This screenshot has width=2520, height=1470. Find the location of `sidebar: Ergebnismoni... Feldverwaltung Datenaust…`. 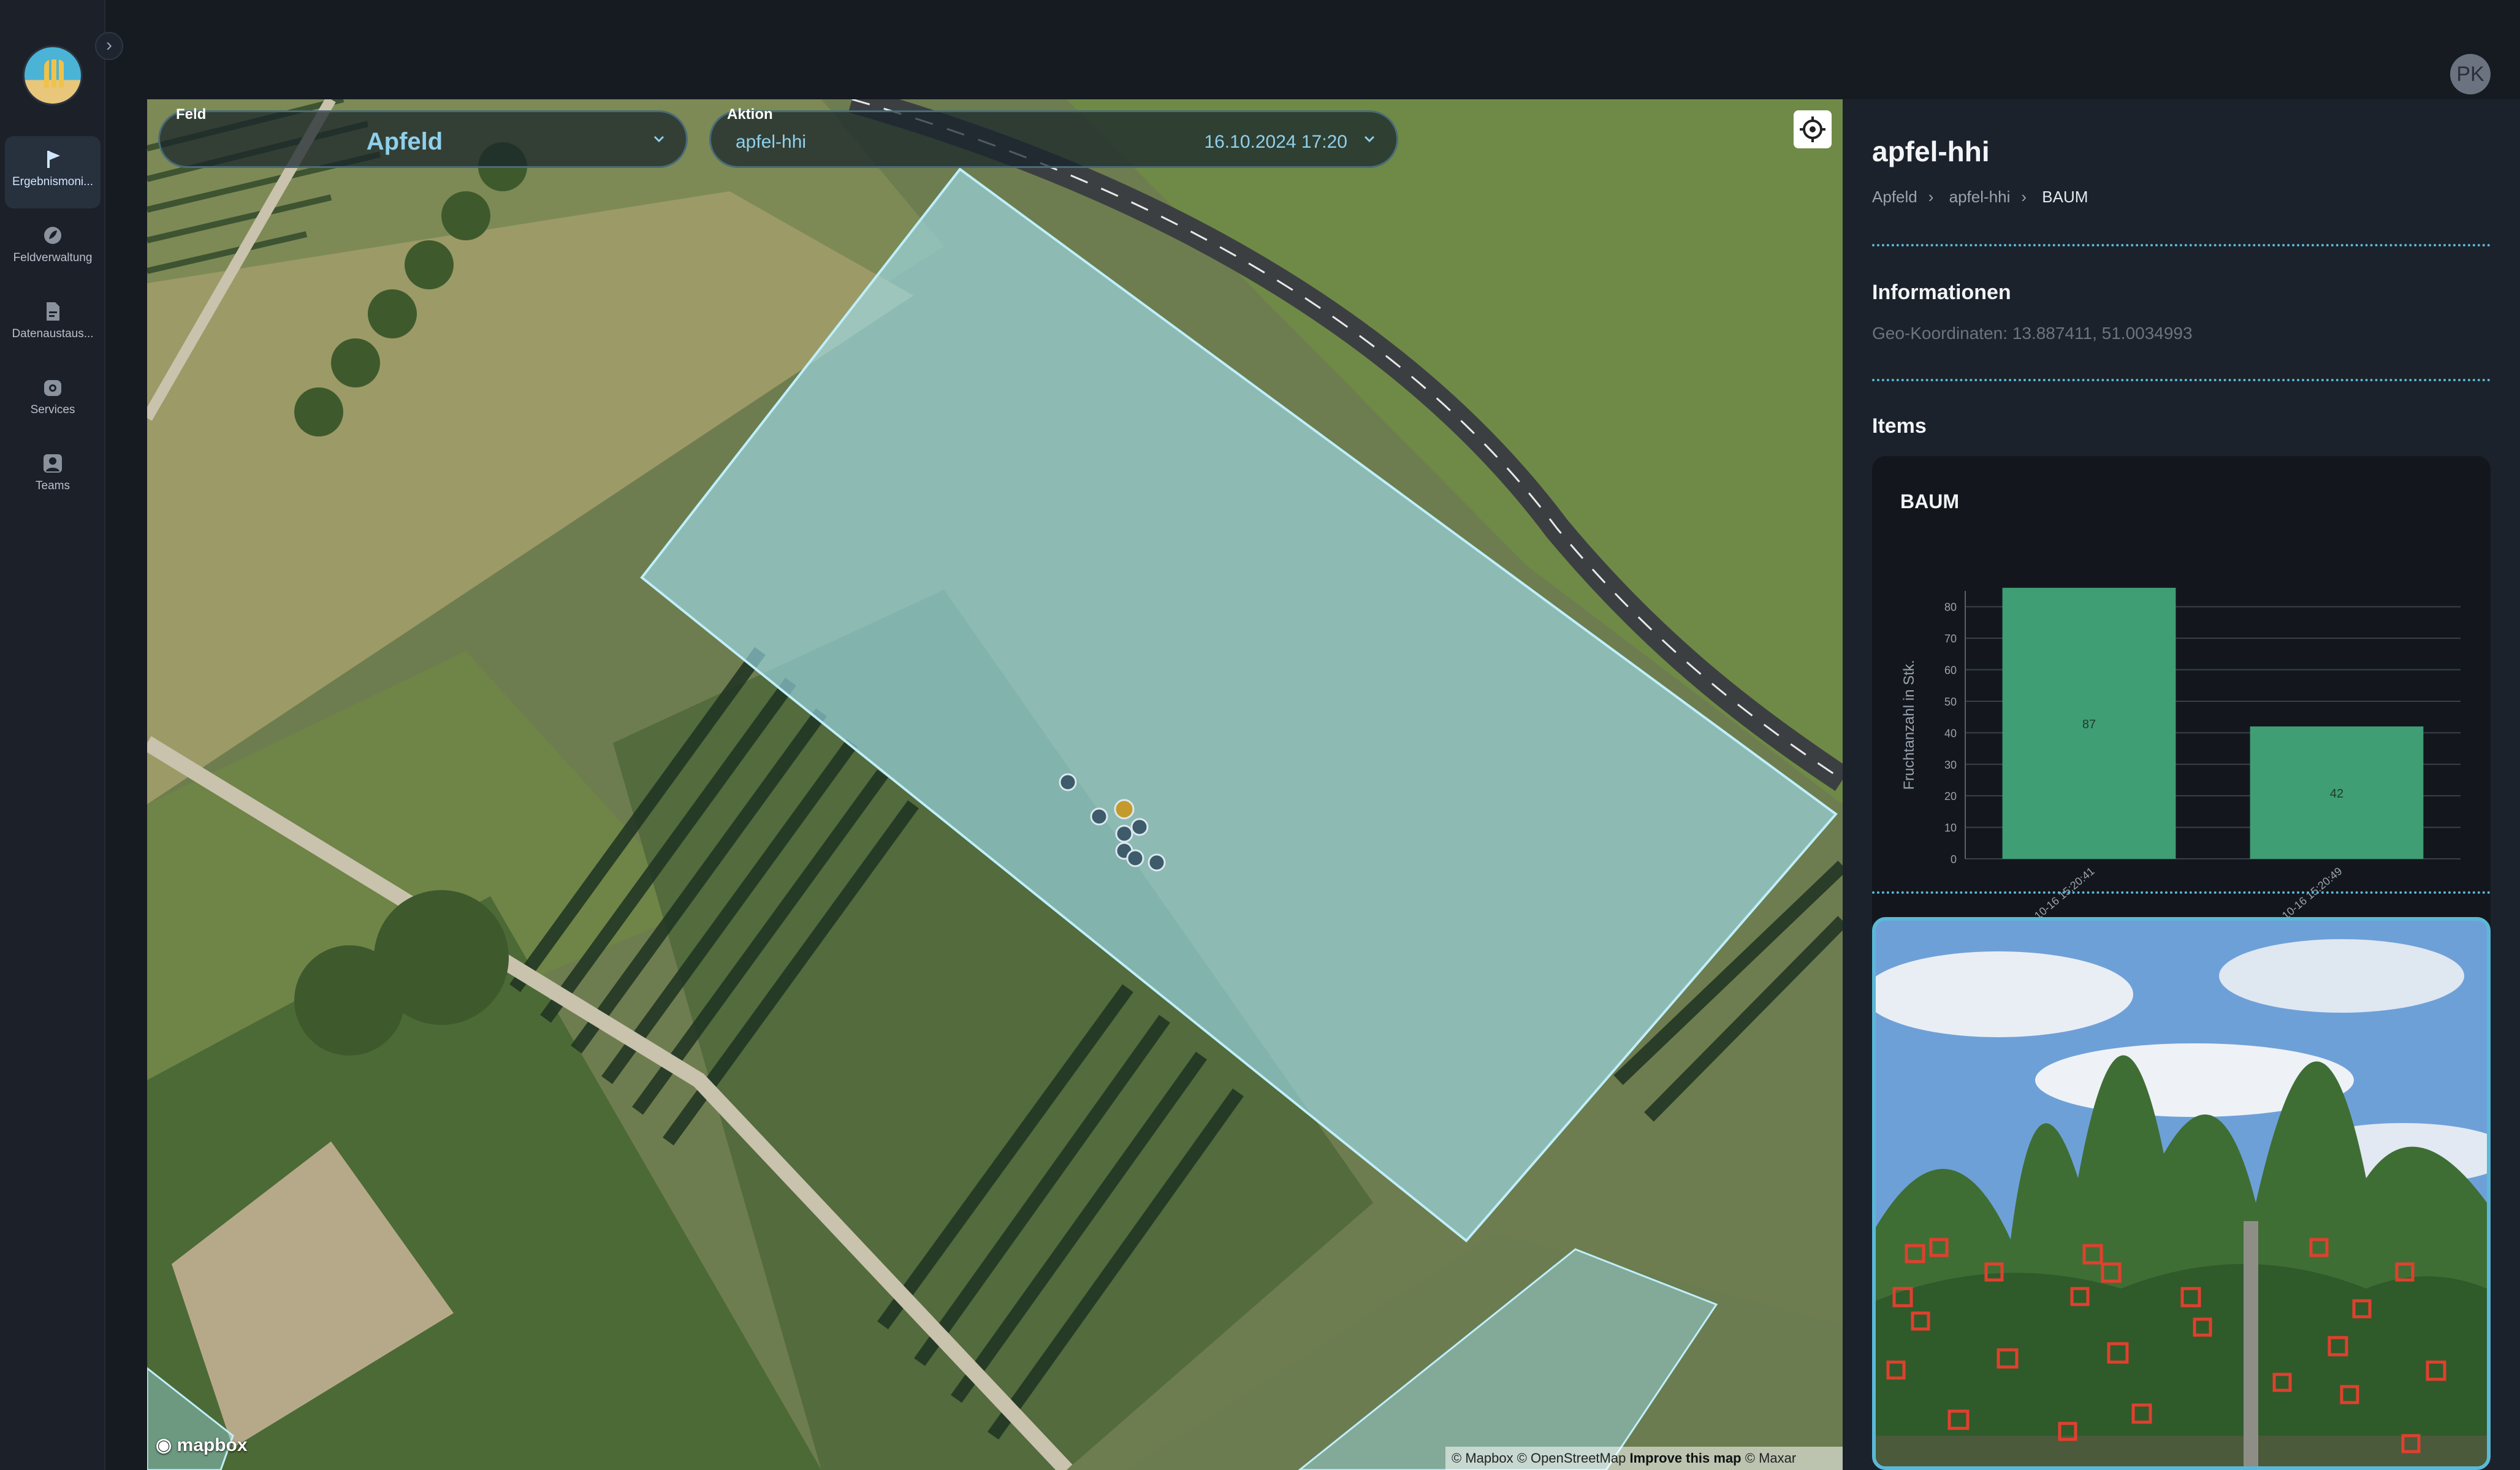

sidebar: Ergebnismoni... Feldverwaltung Datenaust… is located at coordinates (52, 735).